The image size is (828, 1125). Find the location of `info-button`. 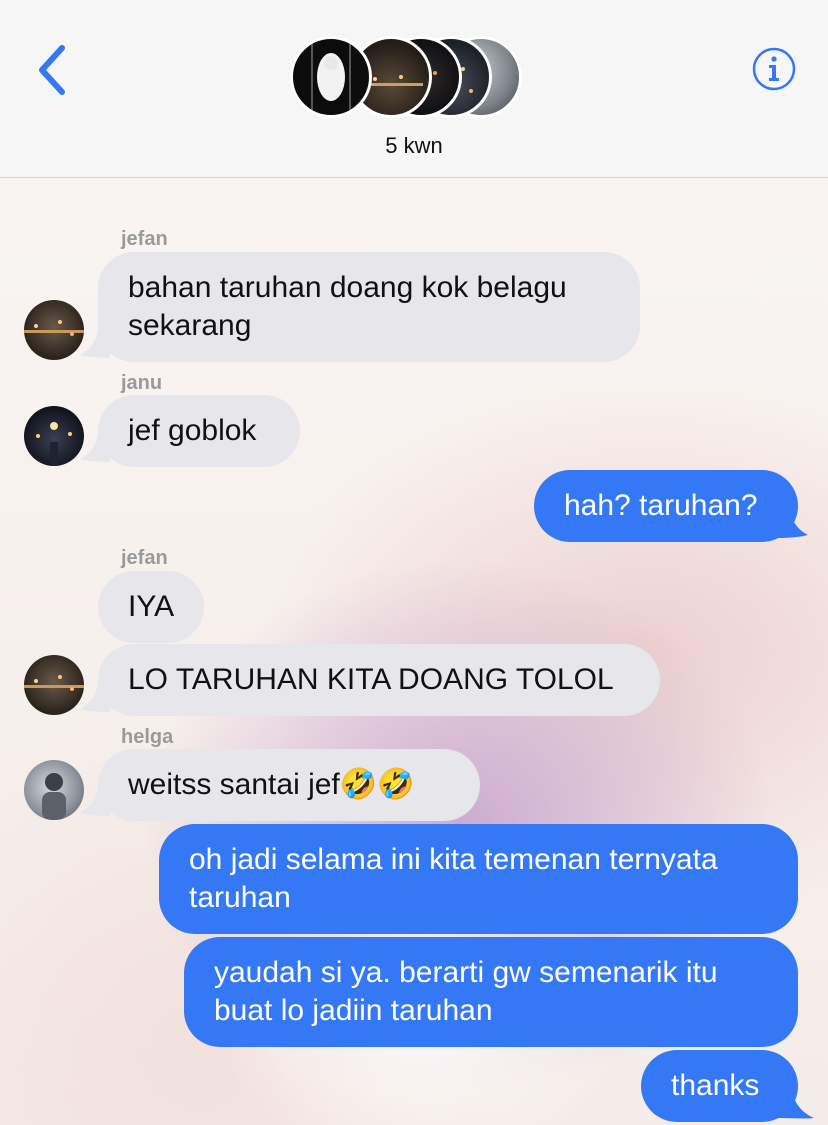

info-button is located at coordinates (774, 69).